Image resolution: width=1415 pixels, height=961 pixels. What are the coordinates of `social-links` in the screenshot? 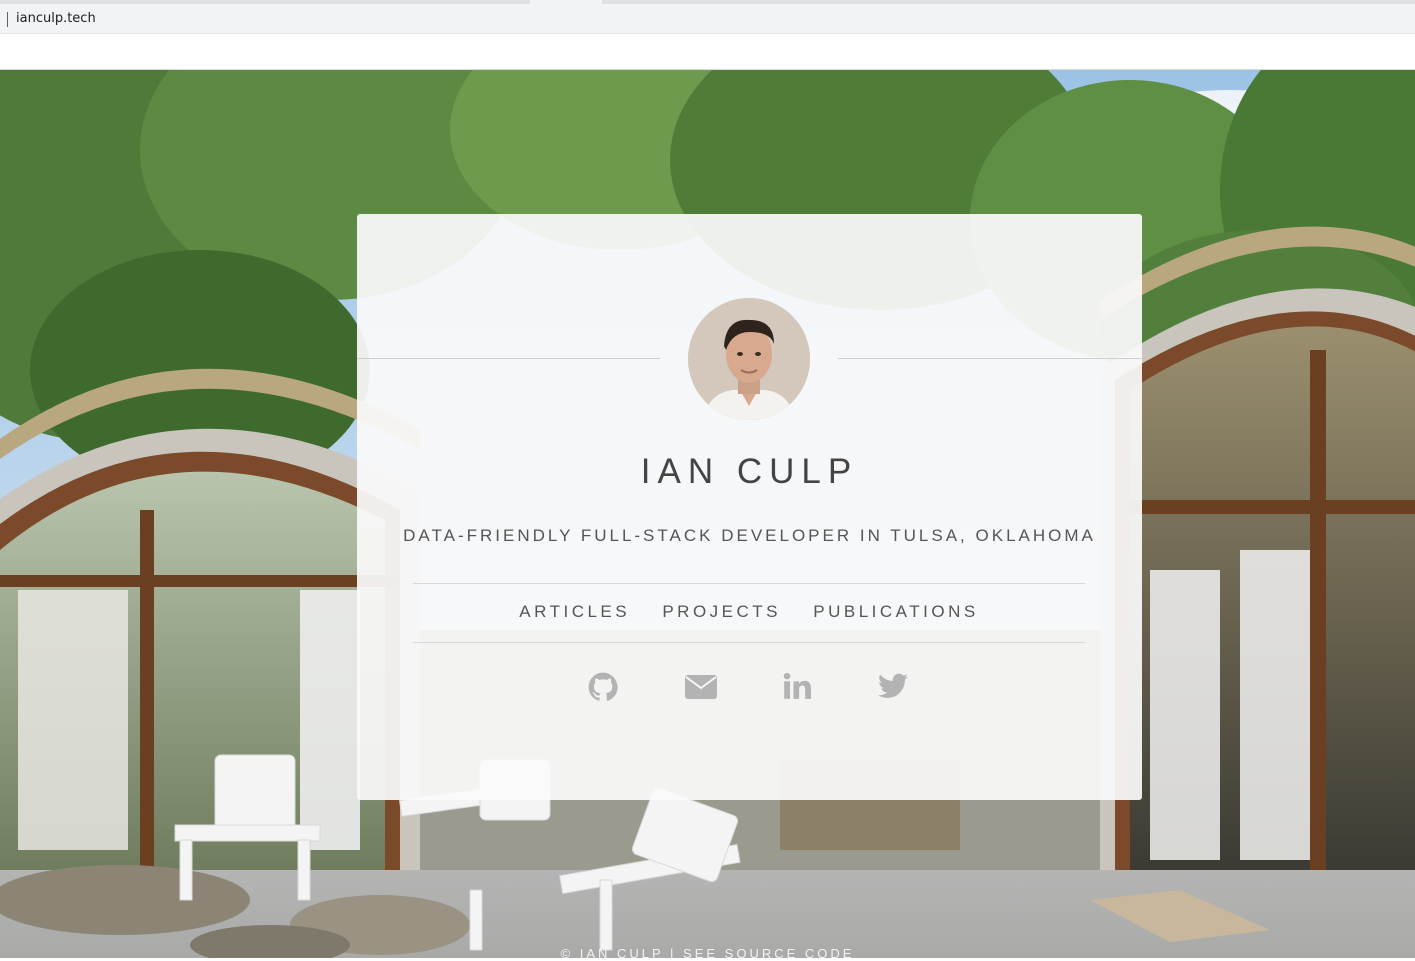 It's located at (749, 692).